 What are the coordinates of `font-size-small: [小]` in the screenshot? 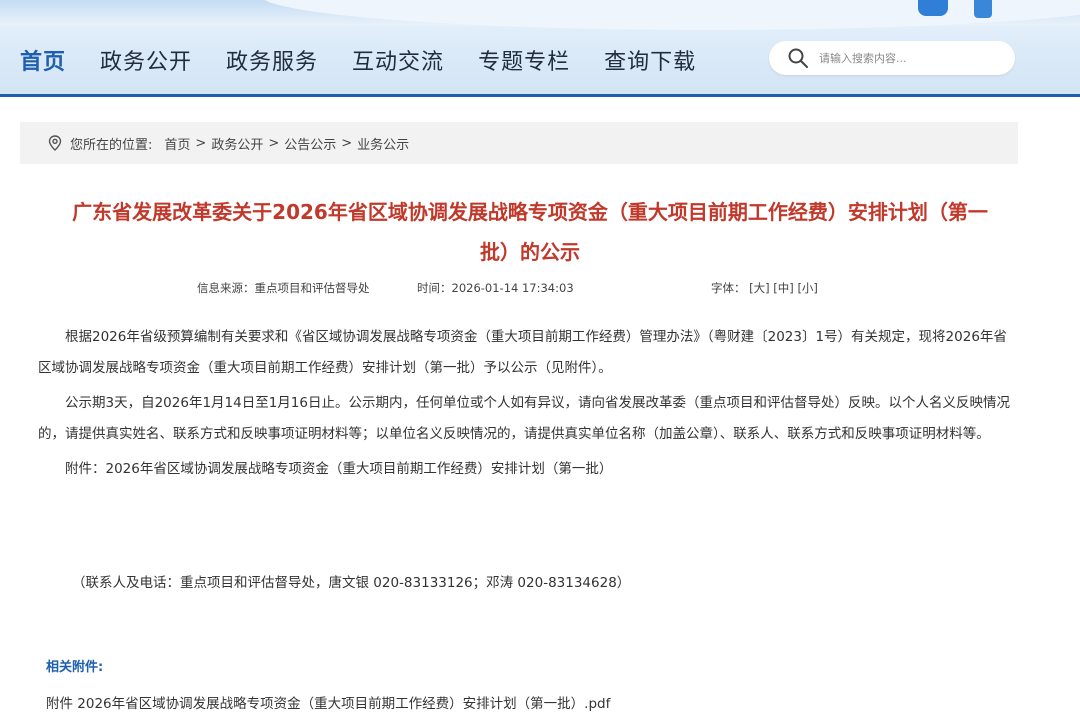 It's located at (807, 288).